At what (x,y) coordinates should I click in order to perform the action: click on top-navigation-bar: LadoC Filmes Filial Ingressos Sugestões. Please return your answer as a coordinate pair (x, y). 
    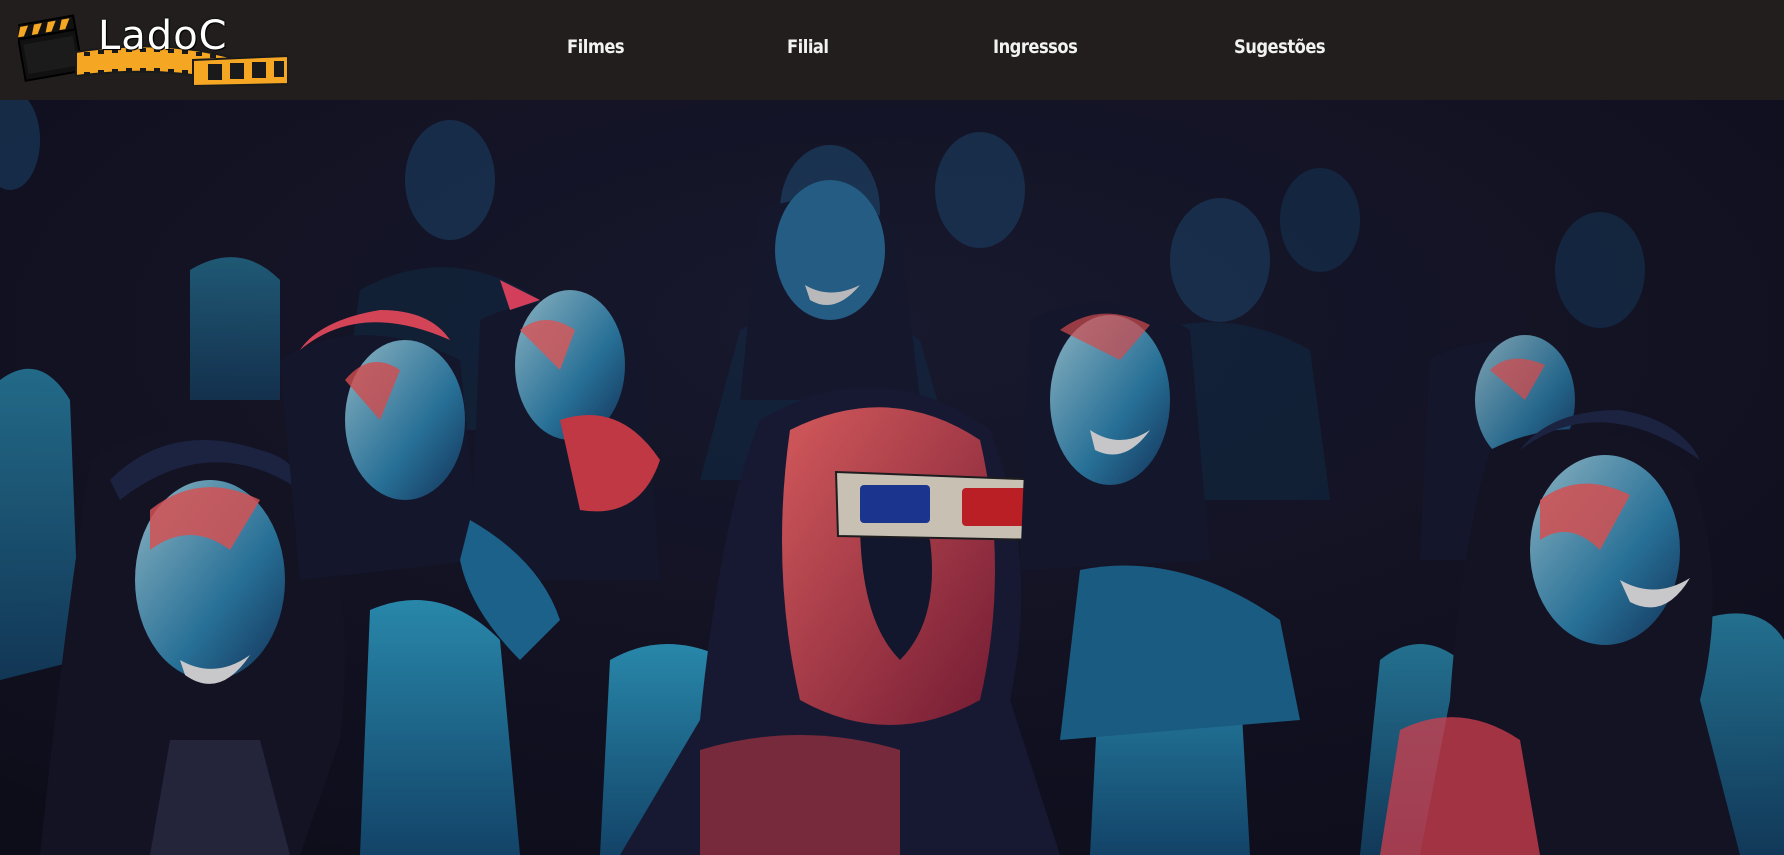
    Looking at the image, I should click on (892, 50).